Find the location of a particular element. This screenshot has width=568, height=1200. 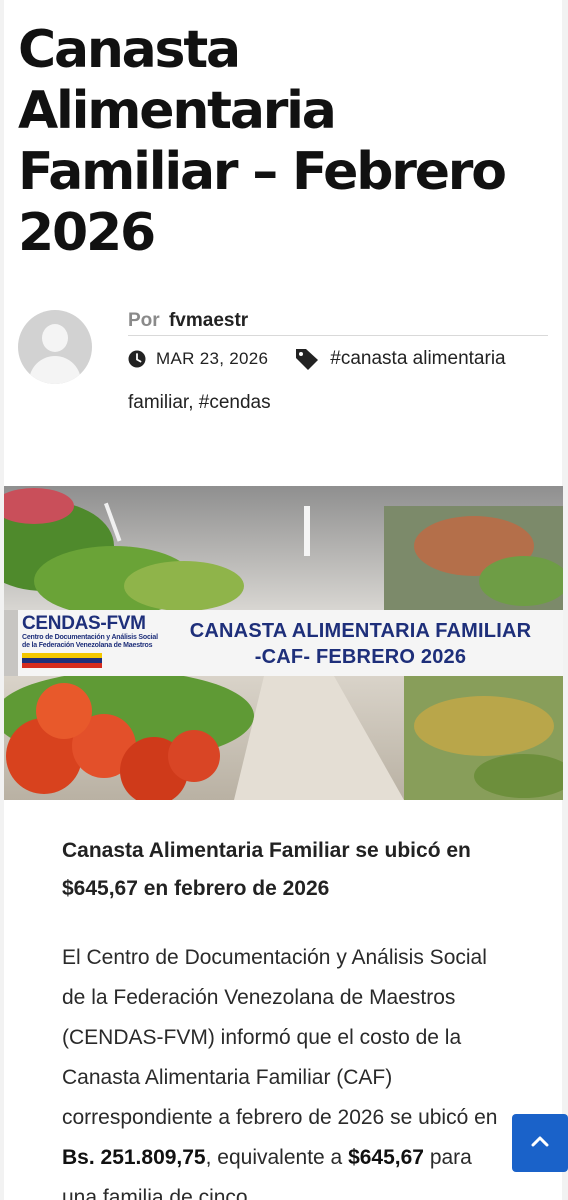

tag-link-canasta-continued: familiar is located at coordinates (158, 402).